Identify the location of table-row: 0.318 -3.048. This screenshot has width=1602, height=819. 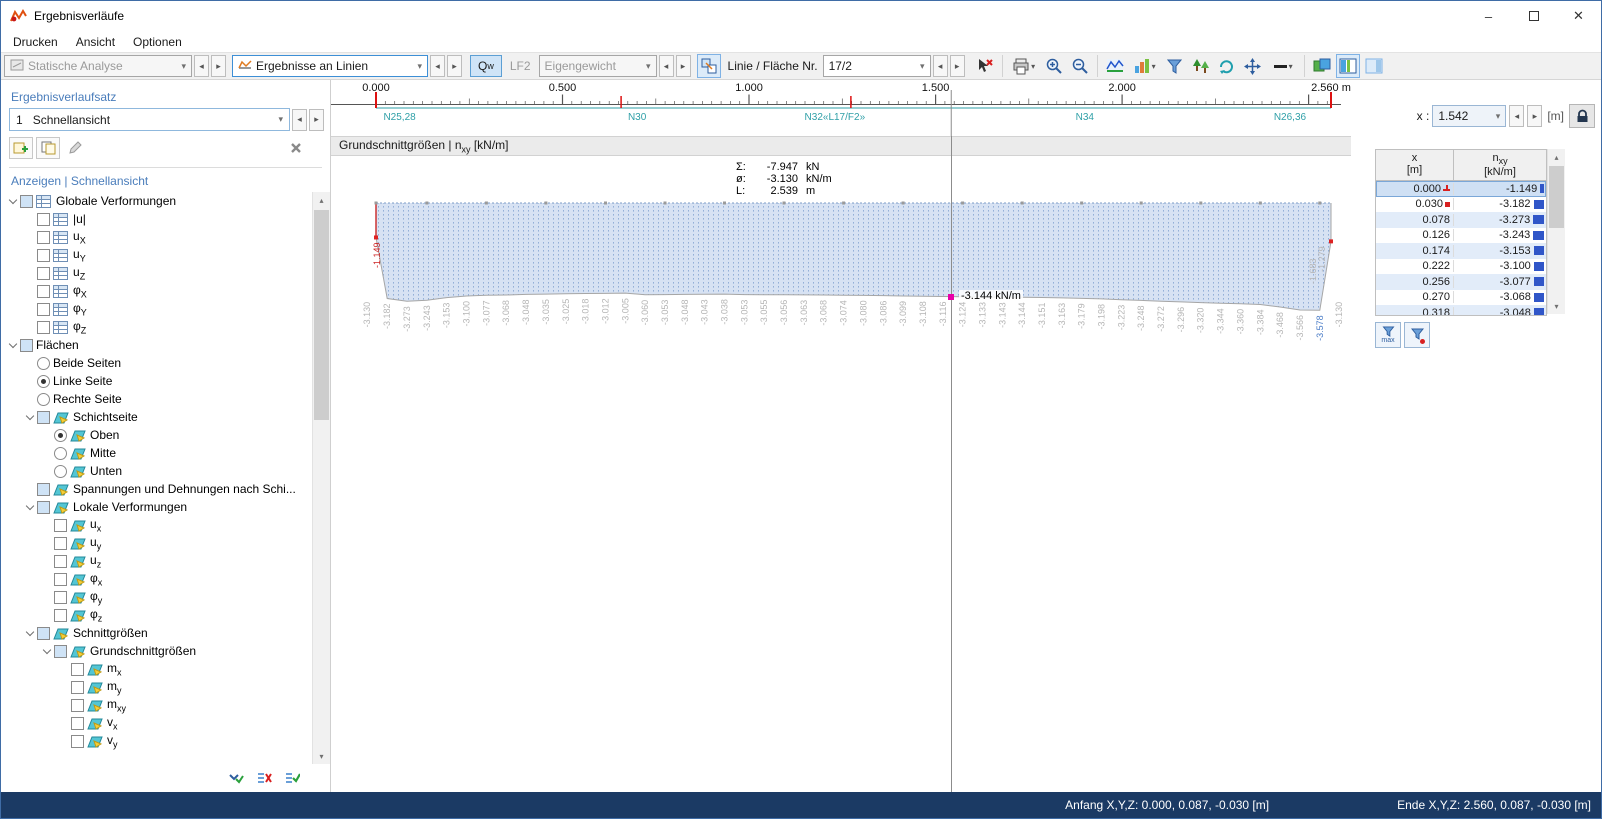
(1461, 310).